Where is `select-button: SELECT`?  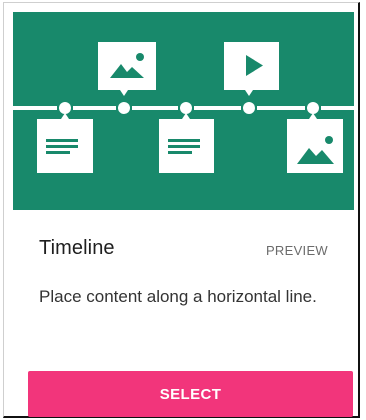
select-button: SELECT is located at coordinates (190, 394).